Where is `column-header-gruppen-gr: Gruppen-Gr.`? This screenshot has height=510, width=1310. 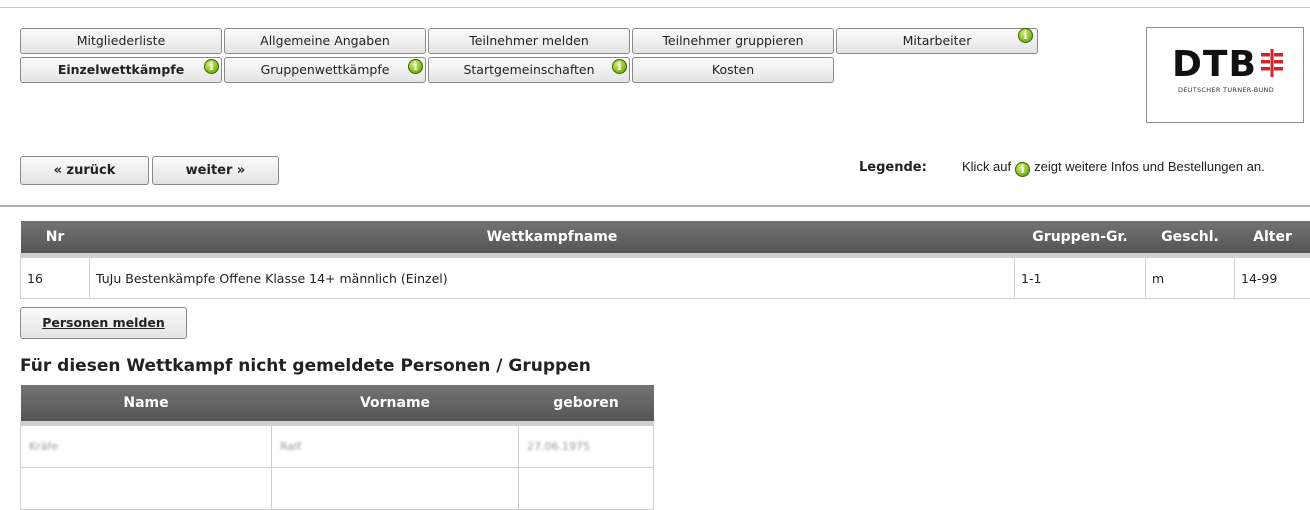
column-header-gruppen-gr: Gruppen-Gr. is located at coordinates (1080, 238).